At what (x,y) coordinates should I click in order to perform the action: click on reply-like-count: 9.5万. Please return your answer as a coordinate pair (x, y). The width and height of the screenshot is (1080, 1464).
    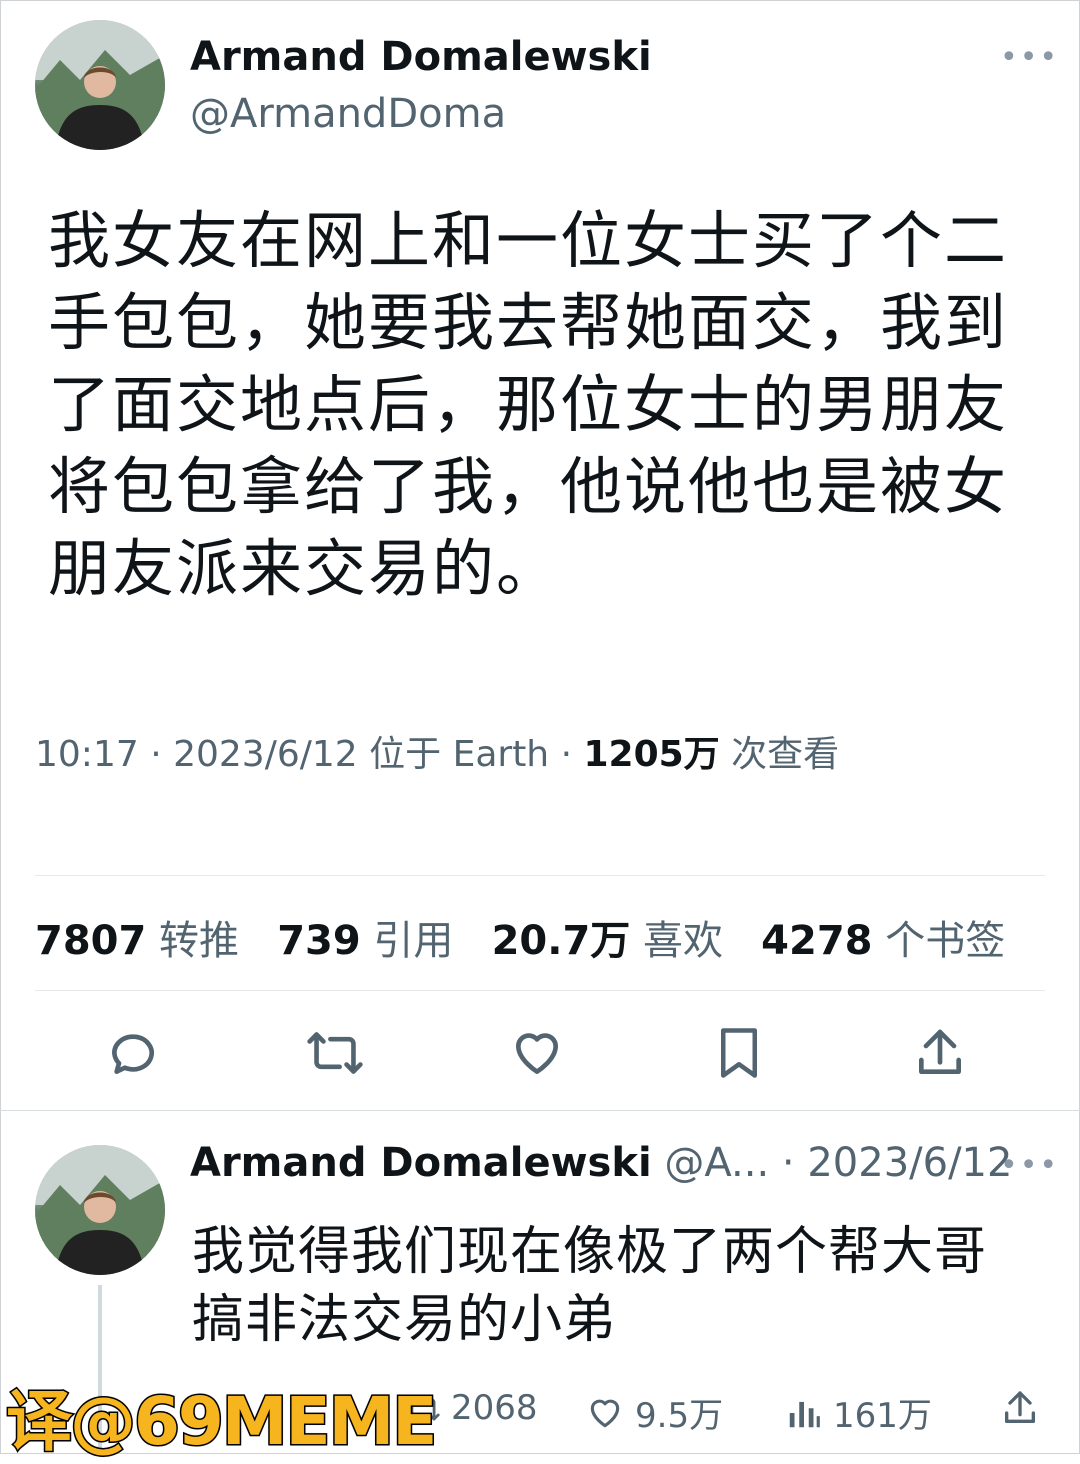
    Looking at the image, I should click on (679, 1416).